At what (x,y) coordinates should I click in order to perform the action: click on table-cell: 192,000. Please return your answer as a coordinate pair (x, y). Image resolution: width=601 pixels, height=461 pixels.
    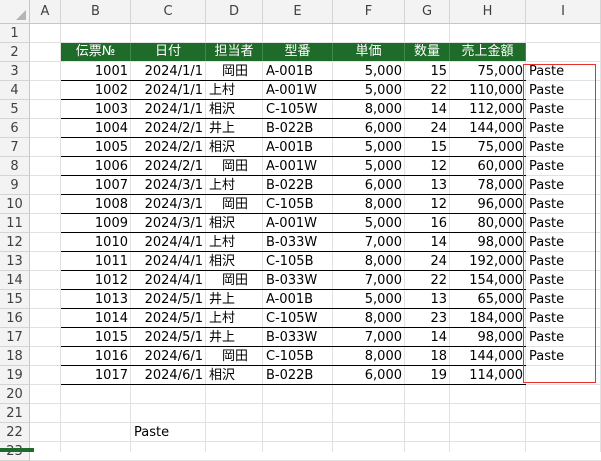
    Looking at the image, I should click on (488, 261).